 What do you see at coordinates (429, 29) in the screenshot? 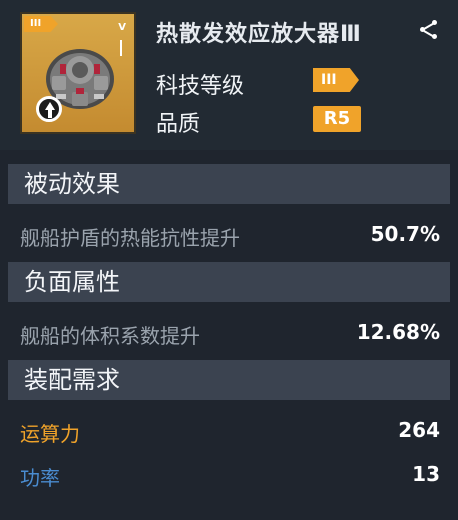
I see `share-icon` at bounding box center [429, 29].